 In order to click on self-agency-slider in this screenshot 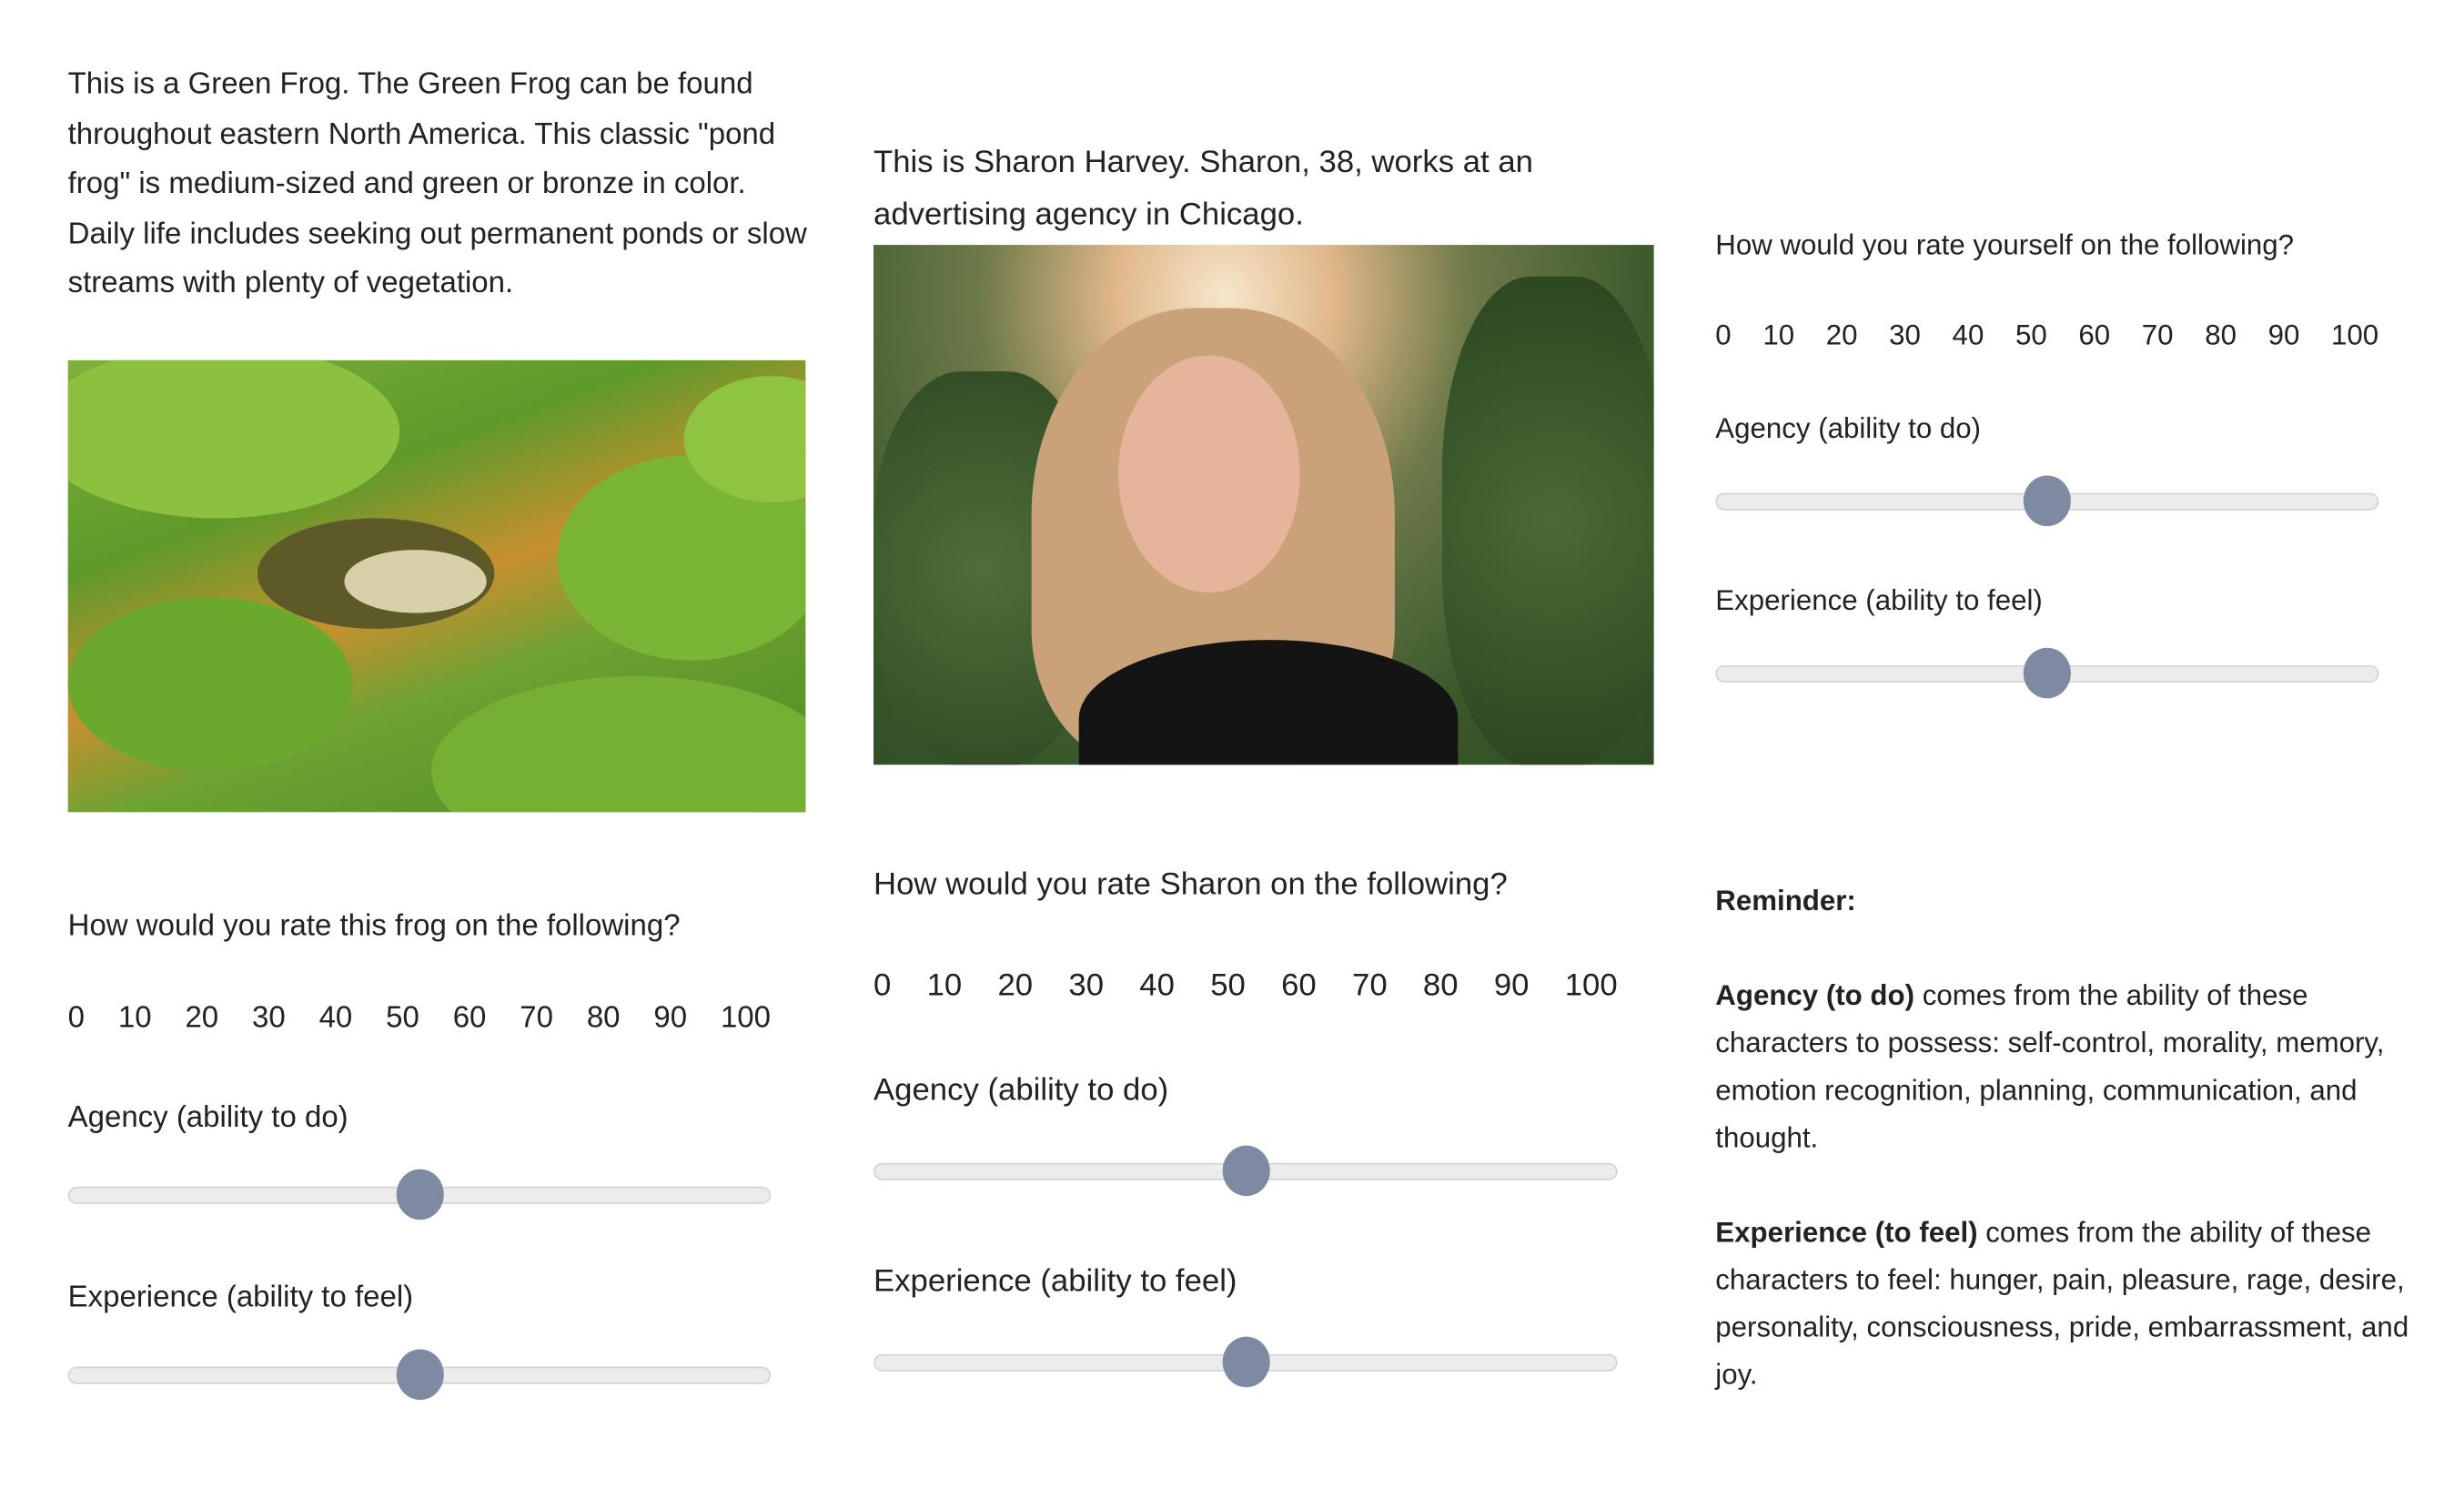, I will do `click(2047, 501)`.